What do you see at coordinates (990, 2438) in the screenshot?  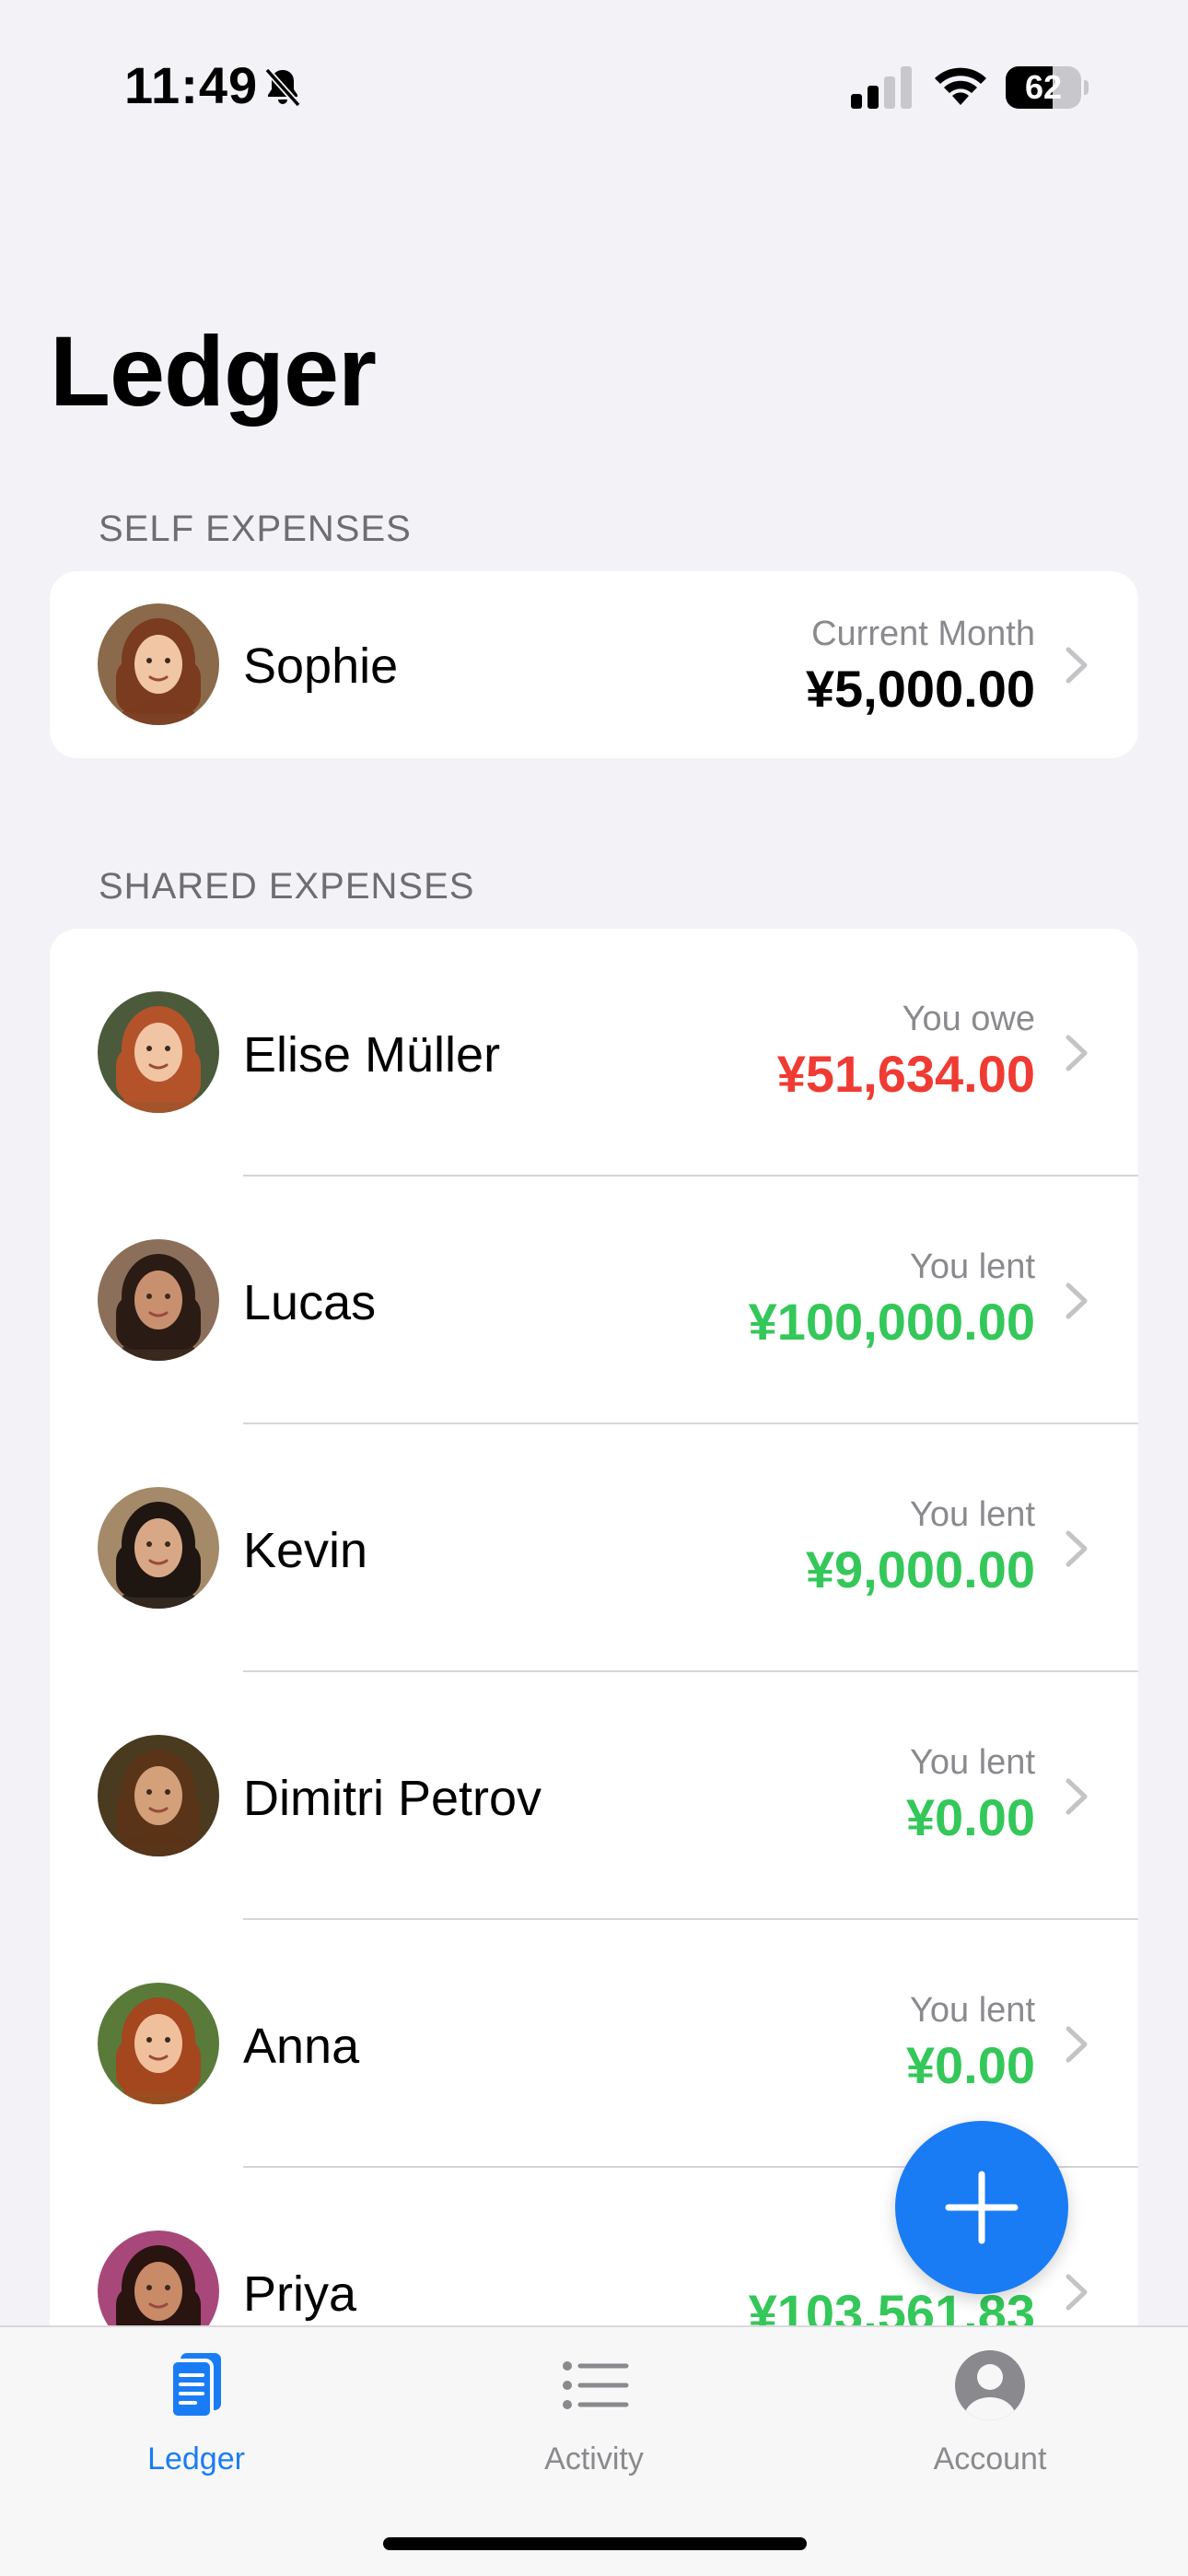 I see `tab-account: Account` at bounding box center [990, 2438].